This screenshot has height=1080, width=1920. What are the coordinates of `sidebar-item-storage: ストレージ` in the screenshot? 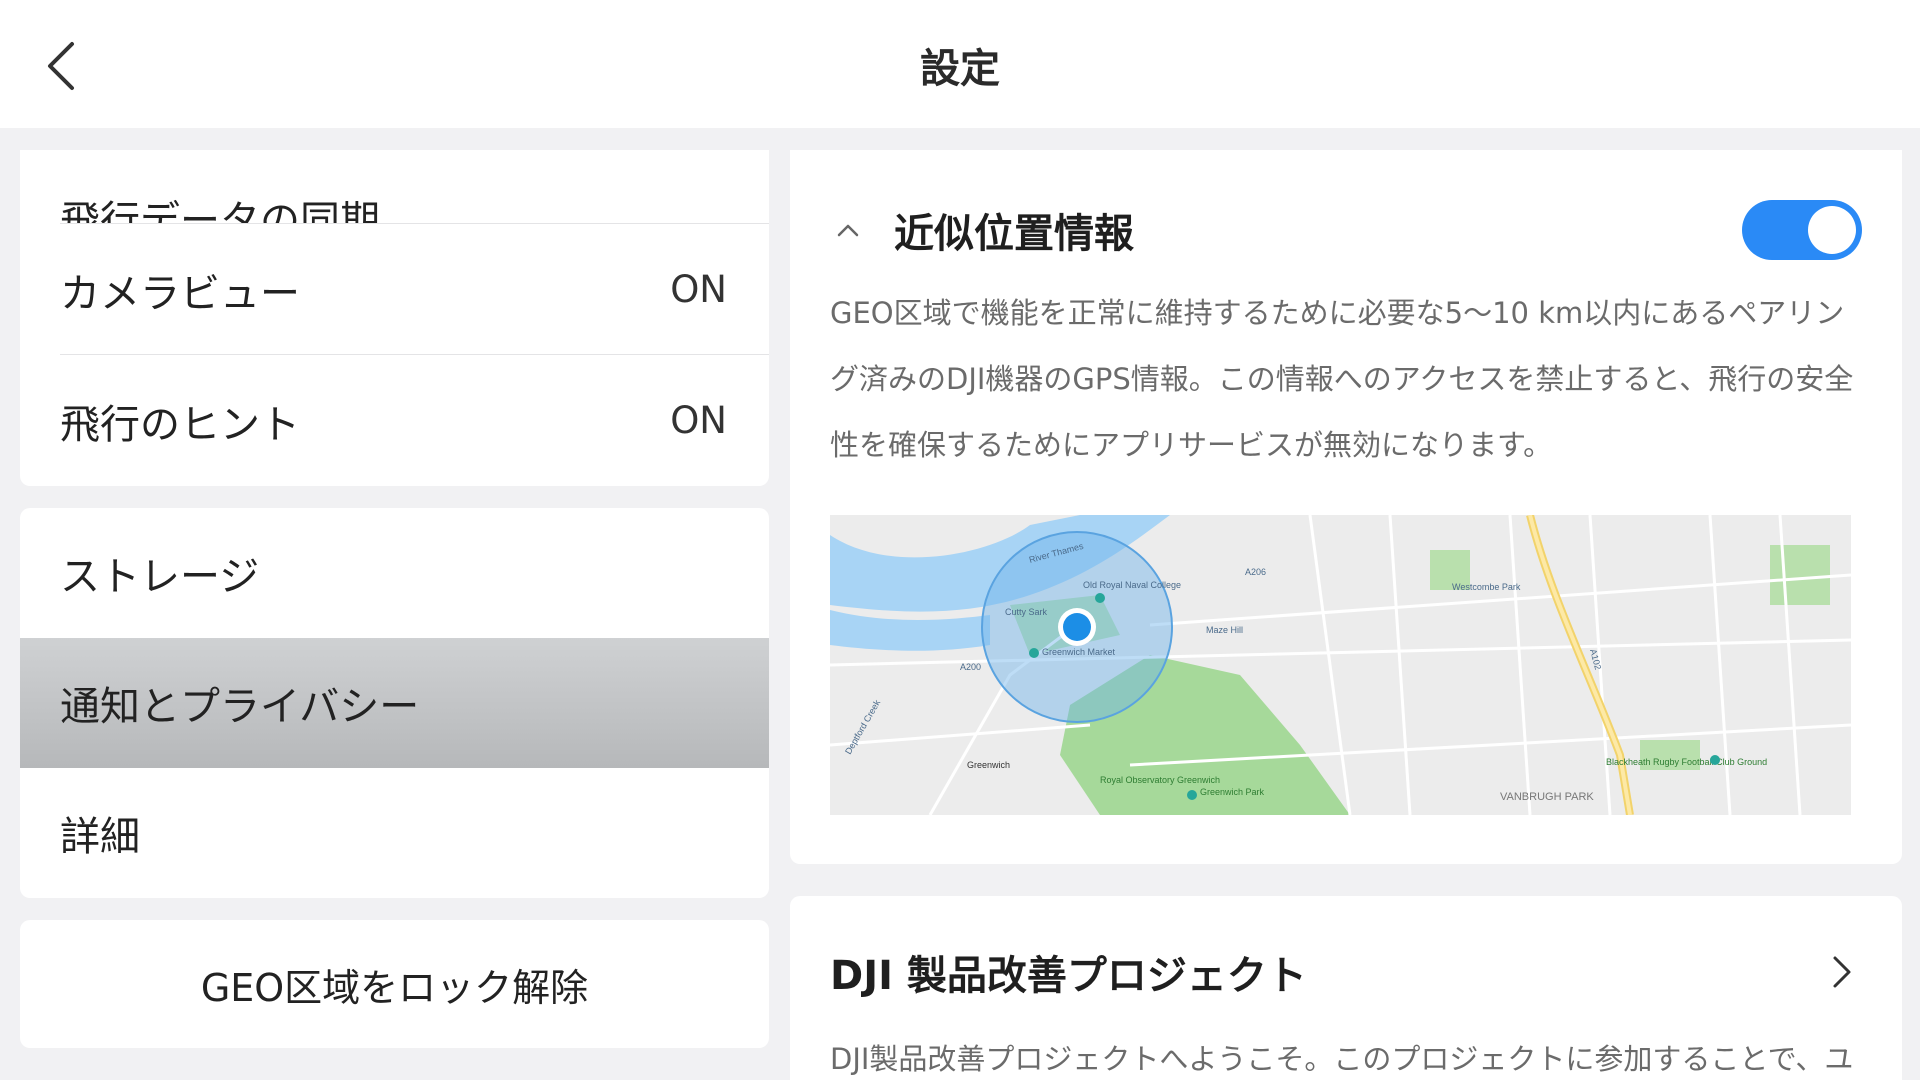 It's located at (394, 573).